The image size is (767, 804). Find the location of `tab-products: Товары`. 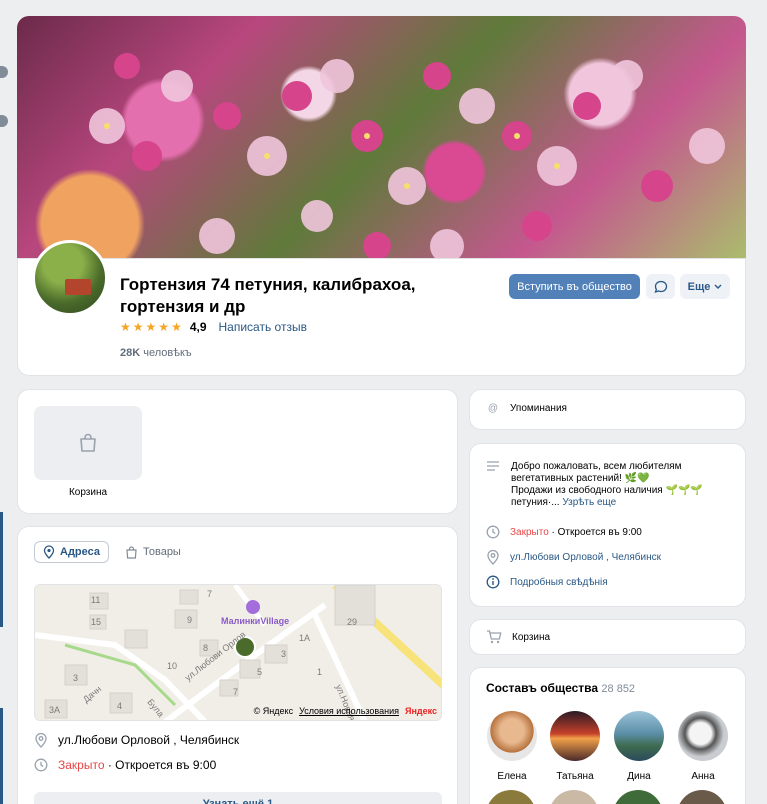

tab-products: Товары is located at coordinates (153, 552).